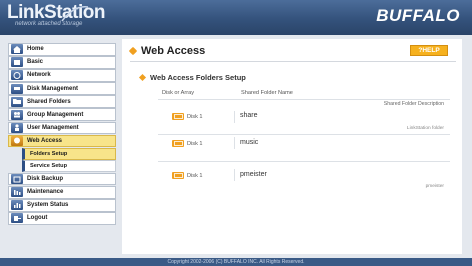 This screenshot has height=266, width=472. What do you see at coordinates (142, 77) in the screenshot?
I see `section-bullet-icon` at bounding box center [142, 77].